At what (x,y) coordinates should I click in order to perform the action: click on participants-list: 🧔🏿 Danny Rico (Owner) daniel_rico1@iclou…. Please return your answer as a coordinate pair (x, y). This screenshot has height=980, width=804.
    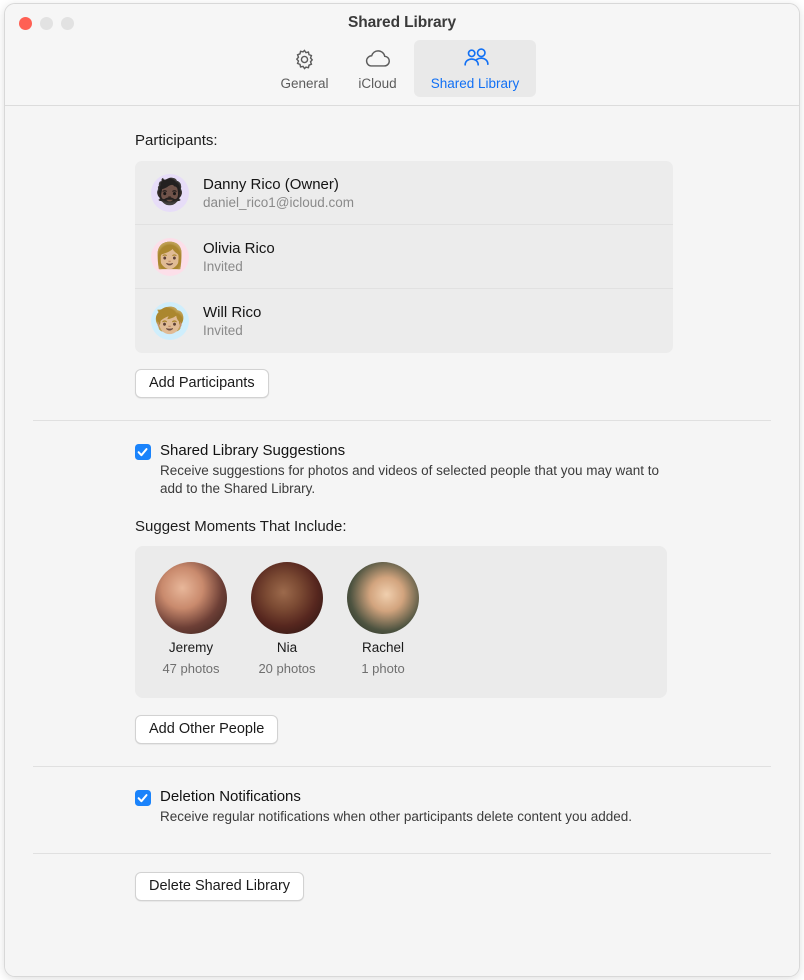
    Looking at the image, I should click on (404, 257).